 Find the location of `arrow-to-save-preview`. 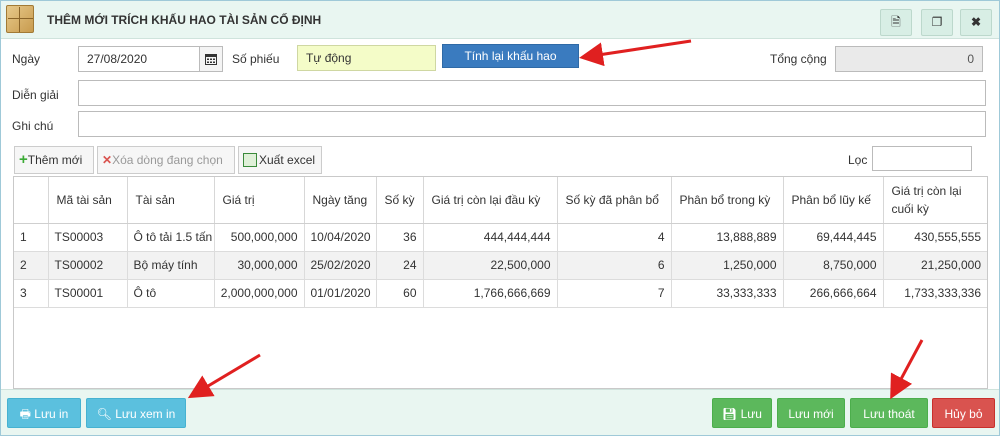

arrow-to-save-preview is located at coordinates (224, 376).